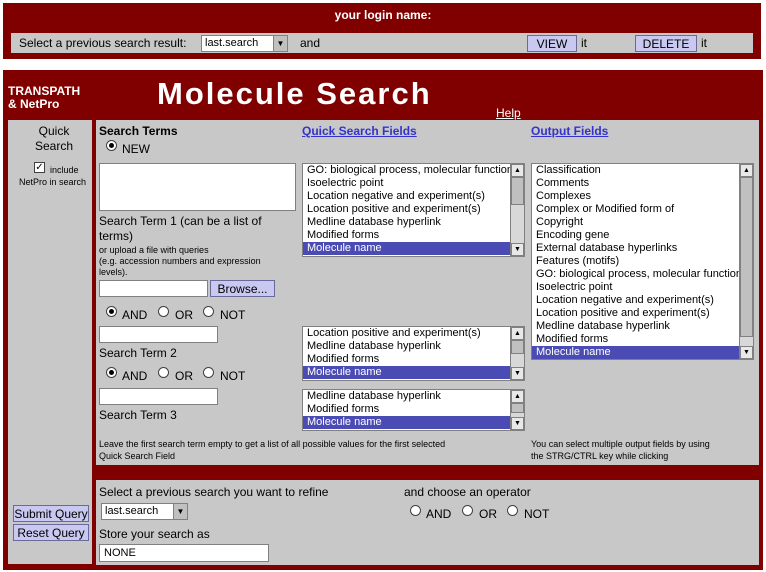 The image size is (766, 572). Describe the element at coordinates (642, 183) in the screenshot. I see `list-item: Comments` at that location.